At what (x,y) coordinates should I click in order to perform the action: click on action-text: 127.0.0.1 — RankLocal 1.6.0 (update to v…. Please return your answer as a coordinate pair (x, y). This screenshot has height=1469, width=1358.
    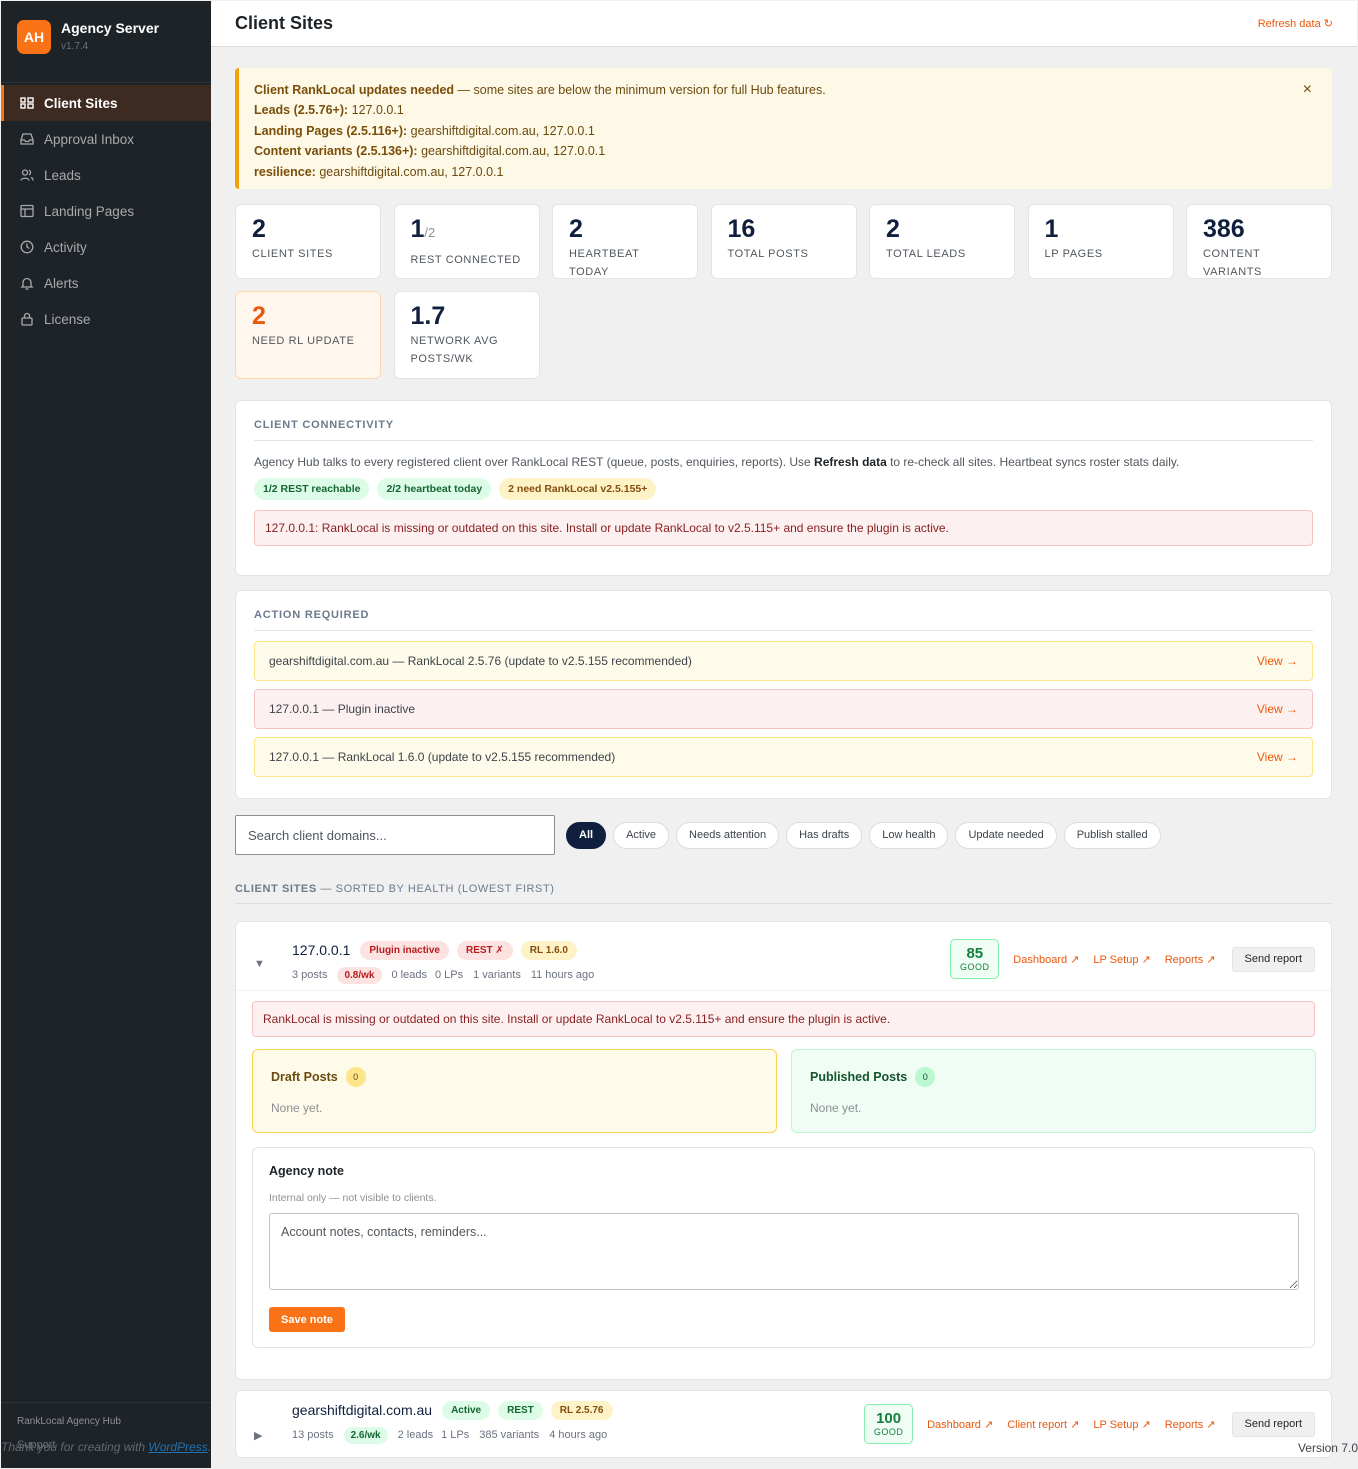
    Looking at the image, I should click on (442, 757).